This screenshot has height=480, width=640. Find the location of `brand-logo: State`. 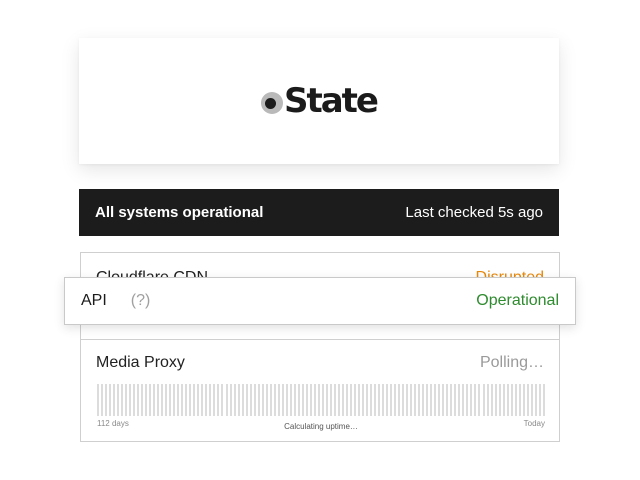

brand-logo: State is located at coordinates (320, 101).